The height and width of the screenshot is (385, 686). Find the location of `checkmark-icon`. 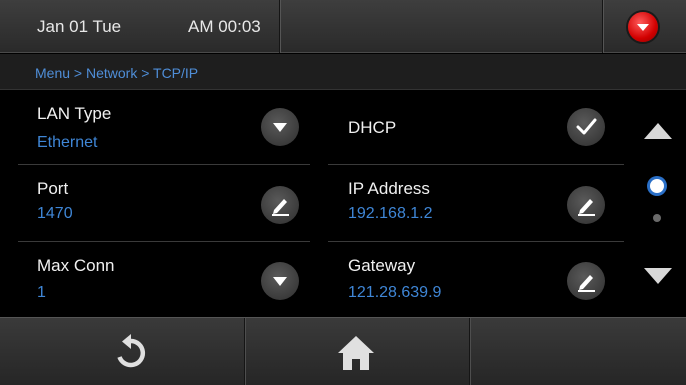

checkmark-icon is located at coordinates (586, 126).